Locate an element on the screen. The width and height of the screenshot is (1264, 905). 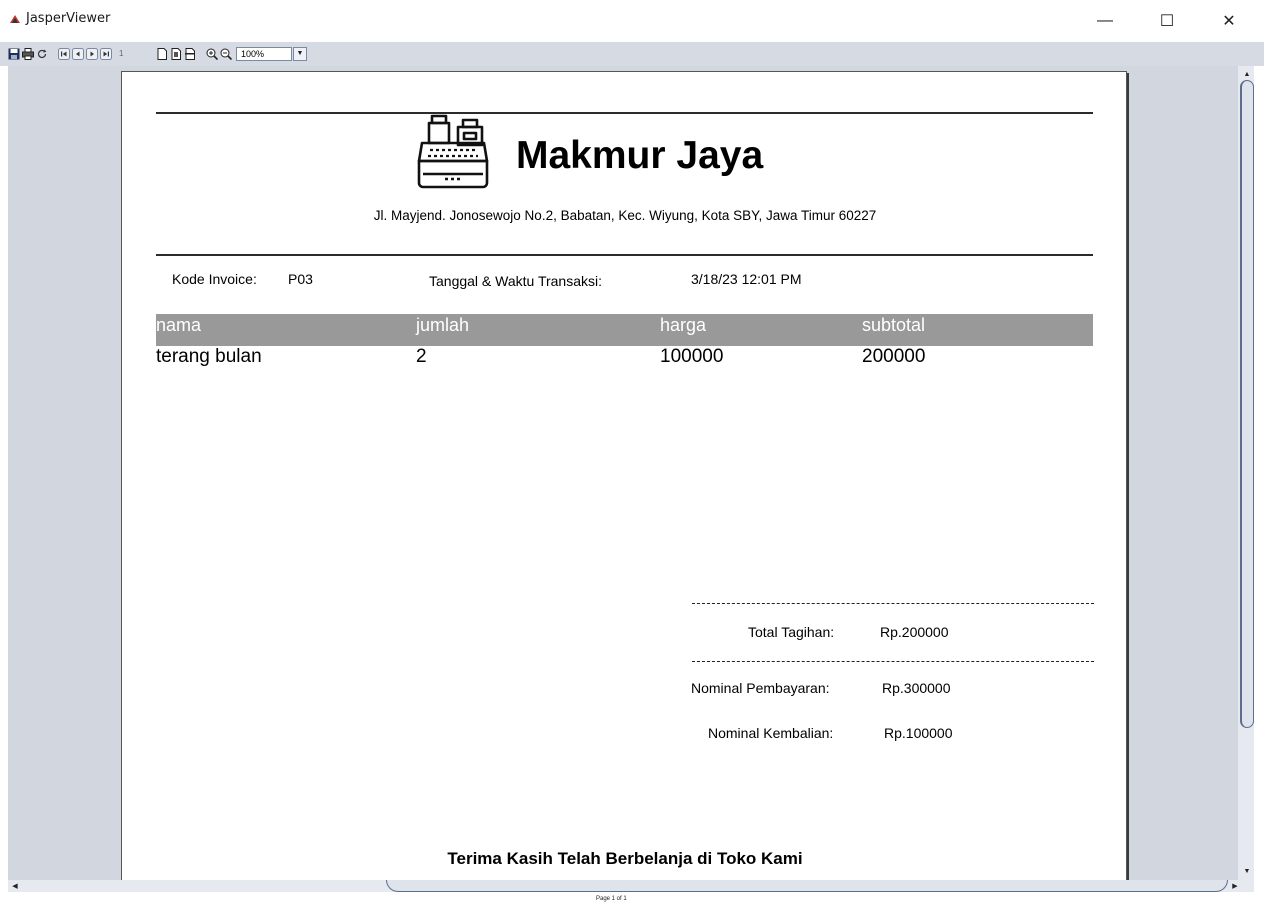
table-header: nama jumlah harga subtotal is located at coordinates (624, 330).